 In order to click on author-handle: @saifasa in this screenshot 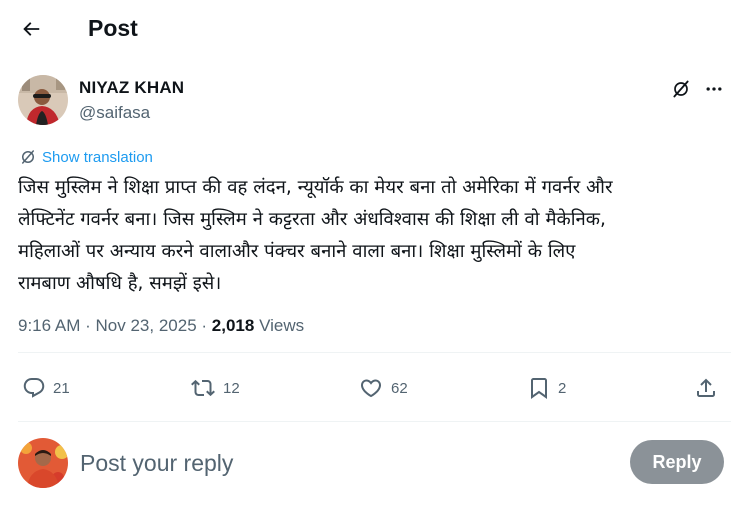, I will do `click(114, 113)`.